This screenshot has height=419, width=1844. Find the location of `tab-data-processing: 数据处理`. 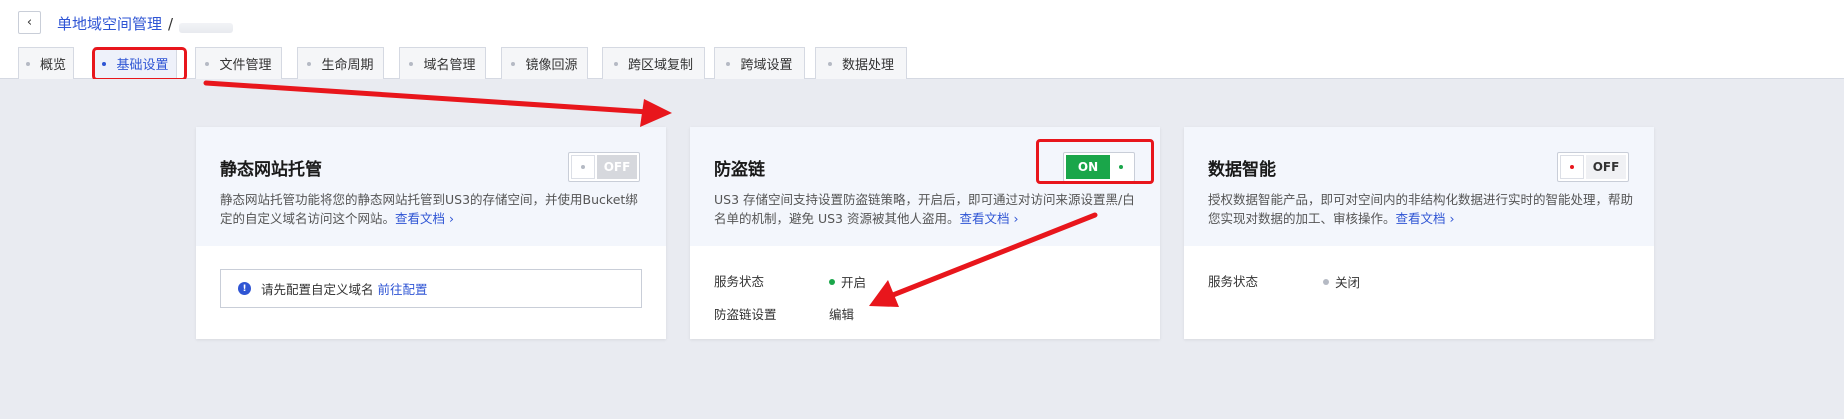

tab-data-processing: 数据处理 is located at coordinates (861, 63).